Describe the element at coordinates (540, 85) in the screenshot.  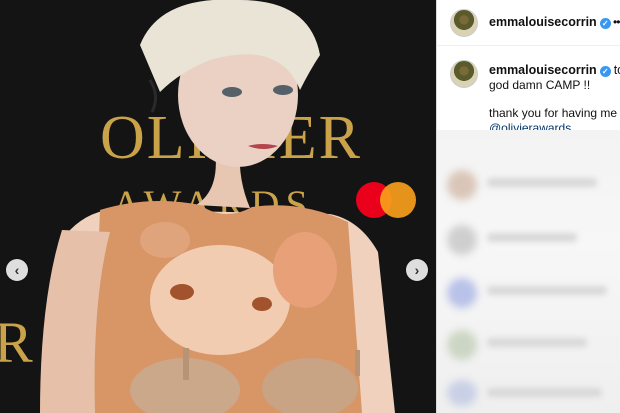
I see `caption-line-2: god damn CAMP !!` at that location.